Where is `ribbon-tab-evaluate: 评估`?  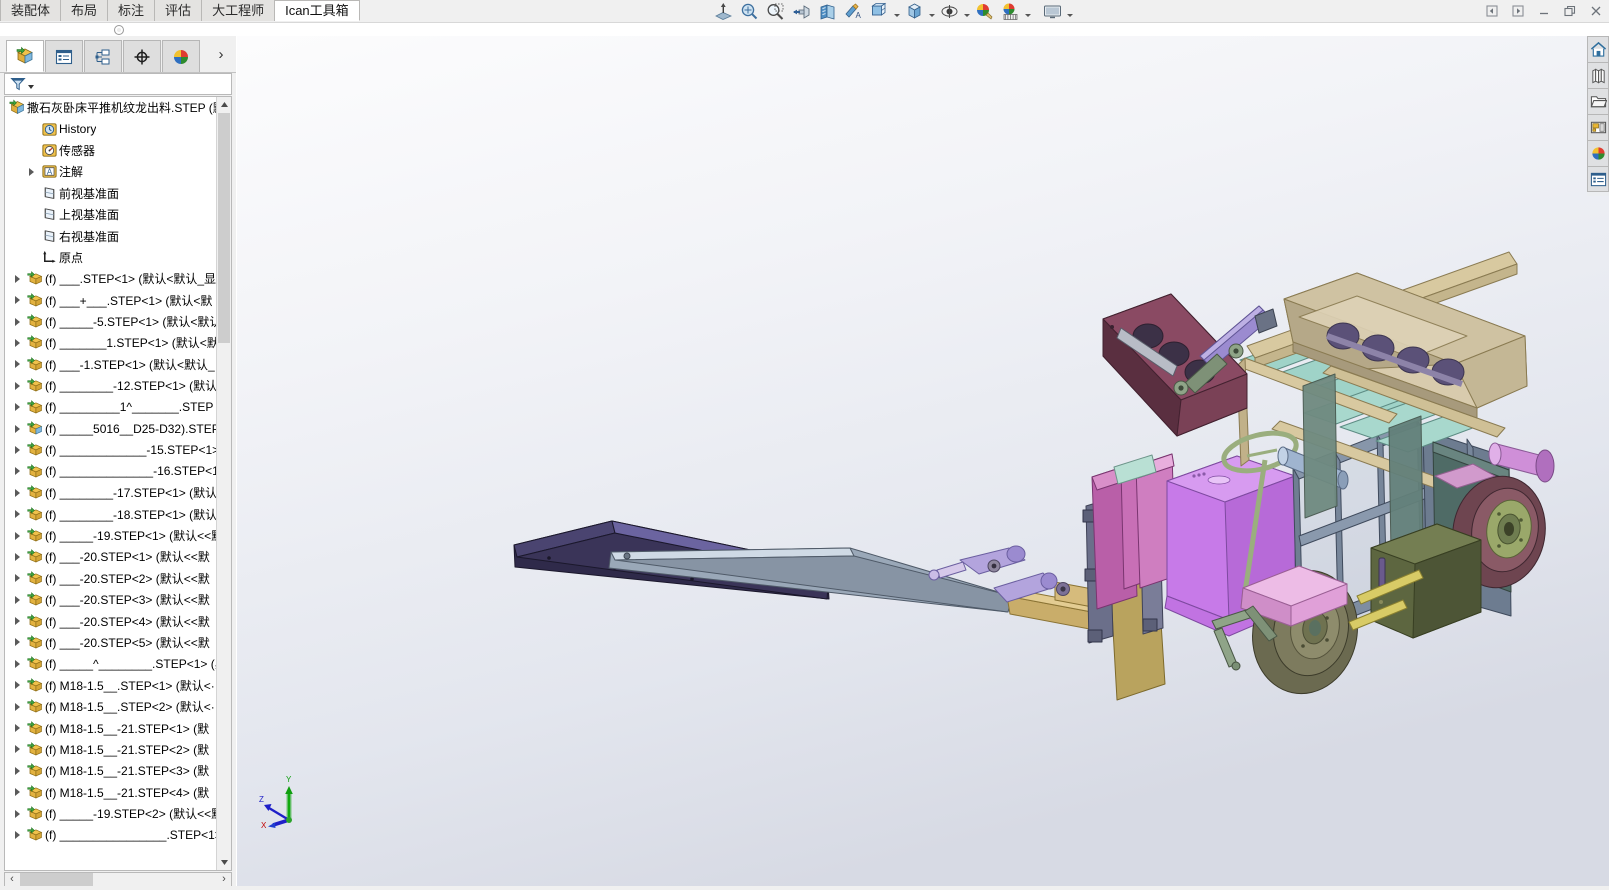
ribbon-tab-evaluate: 评估 is located at coordinates (179, 10).